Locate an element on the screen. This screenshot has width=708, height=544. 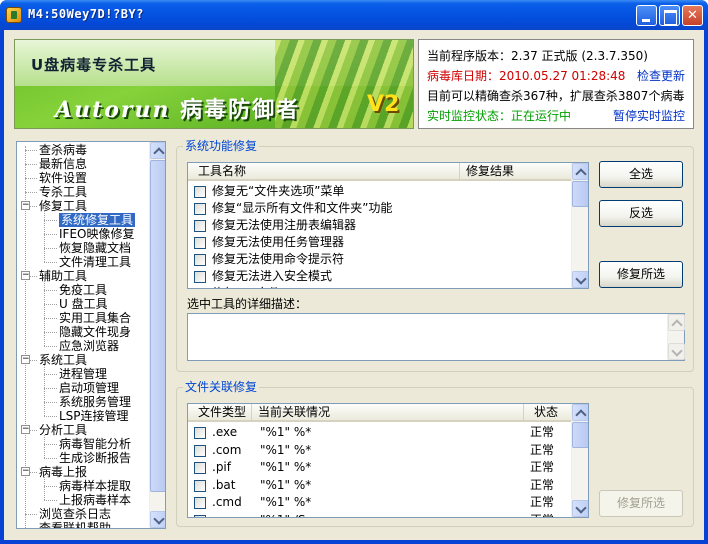
fileassoc-row: .cmd "%1" %* 正常 is located at coordinates (379, 502).